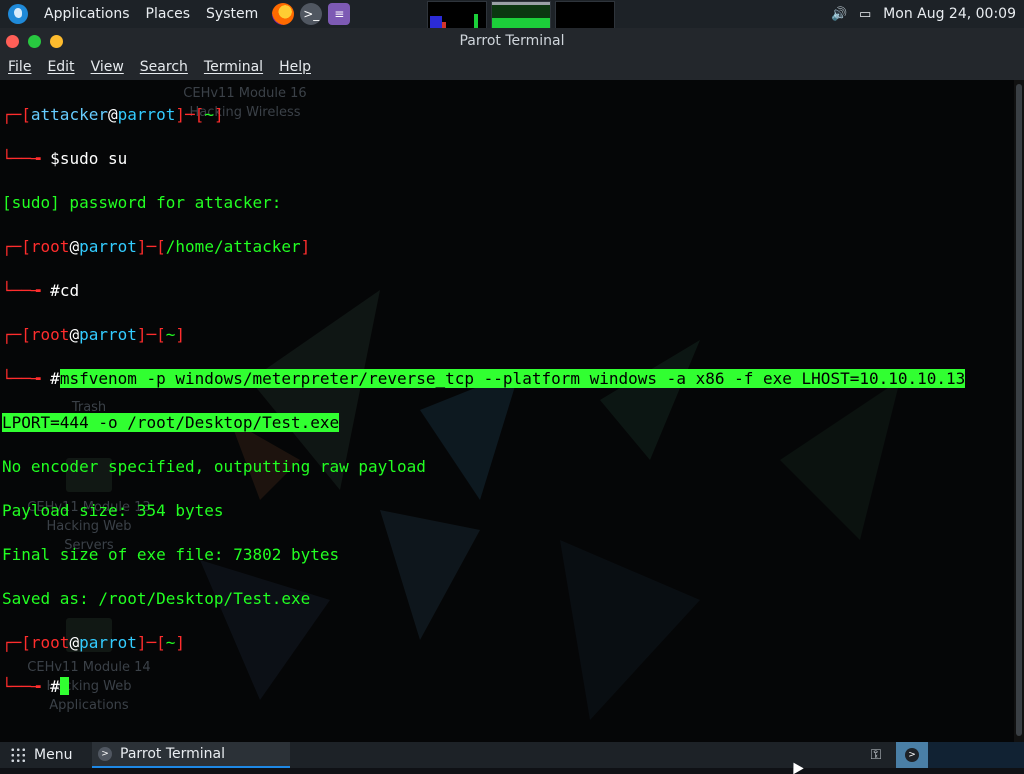 The width and height of the screenshot is (1024, 774). Describe the element at coordinates (142, 202) in the screenshot. I see `output-line: [sudo] password for attacker:` at that location.